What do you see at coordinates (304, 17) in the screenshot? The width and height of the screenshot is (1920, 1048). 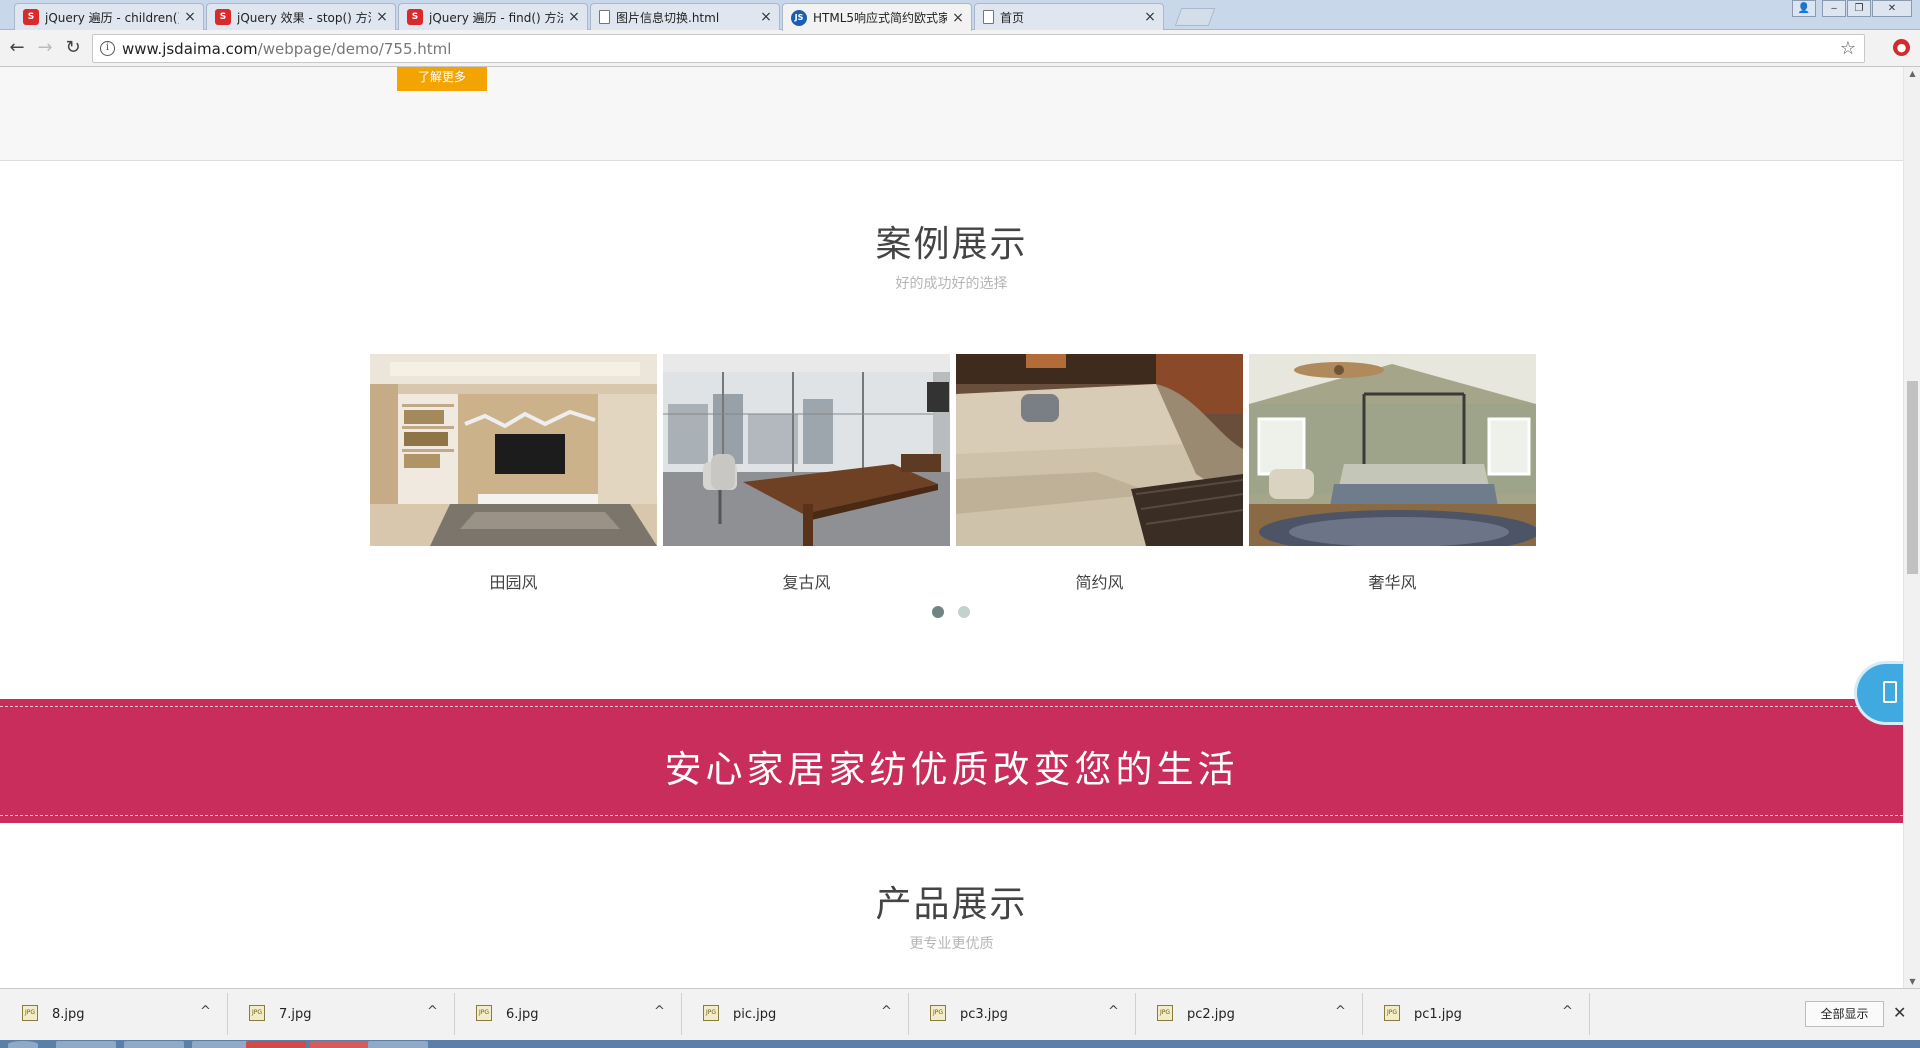 I see `tab-title: jQuery 效果 - stop() 方法` at bounding box center [304, 17].